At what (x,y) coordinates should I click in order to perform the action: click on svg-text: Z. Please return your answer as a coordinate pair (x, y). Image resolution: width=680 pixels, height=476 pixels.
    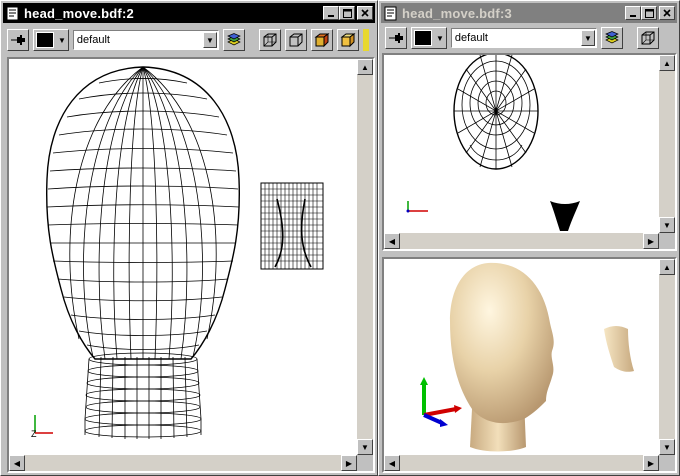
    Looking at the image, I should click on (34, 434).